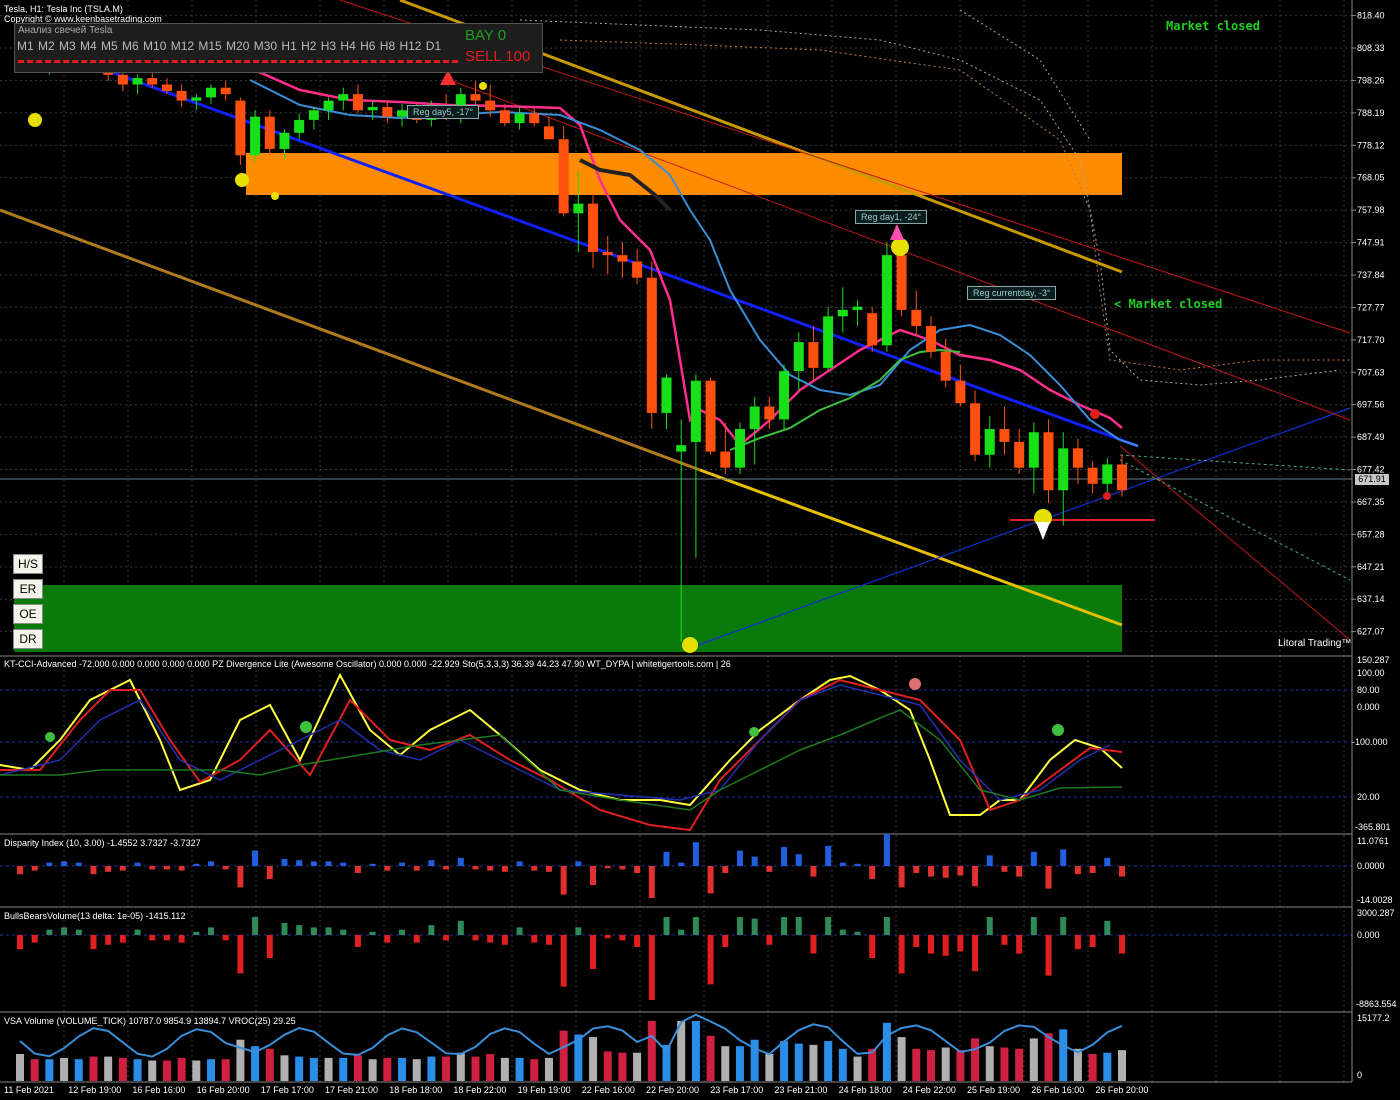  Describe the element at coordinates (63, 9) in the screenshot. I see `symbol-line: Tesla, H1: Tesla Inc (TSLA.M)` at that location.